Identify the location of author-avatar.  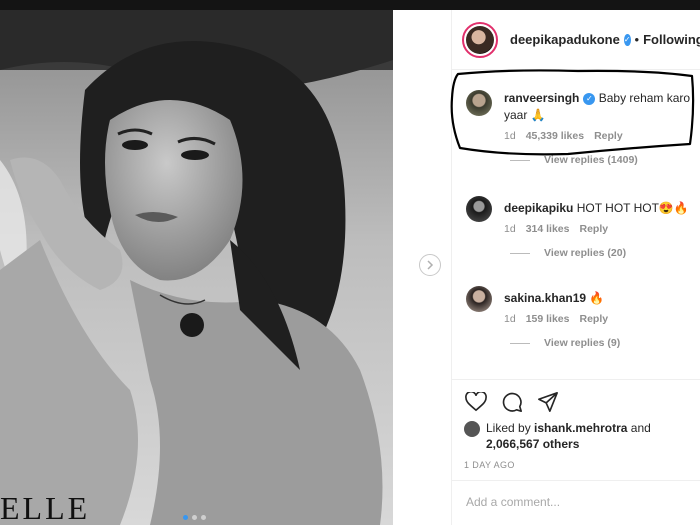
(480, 39).